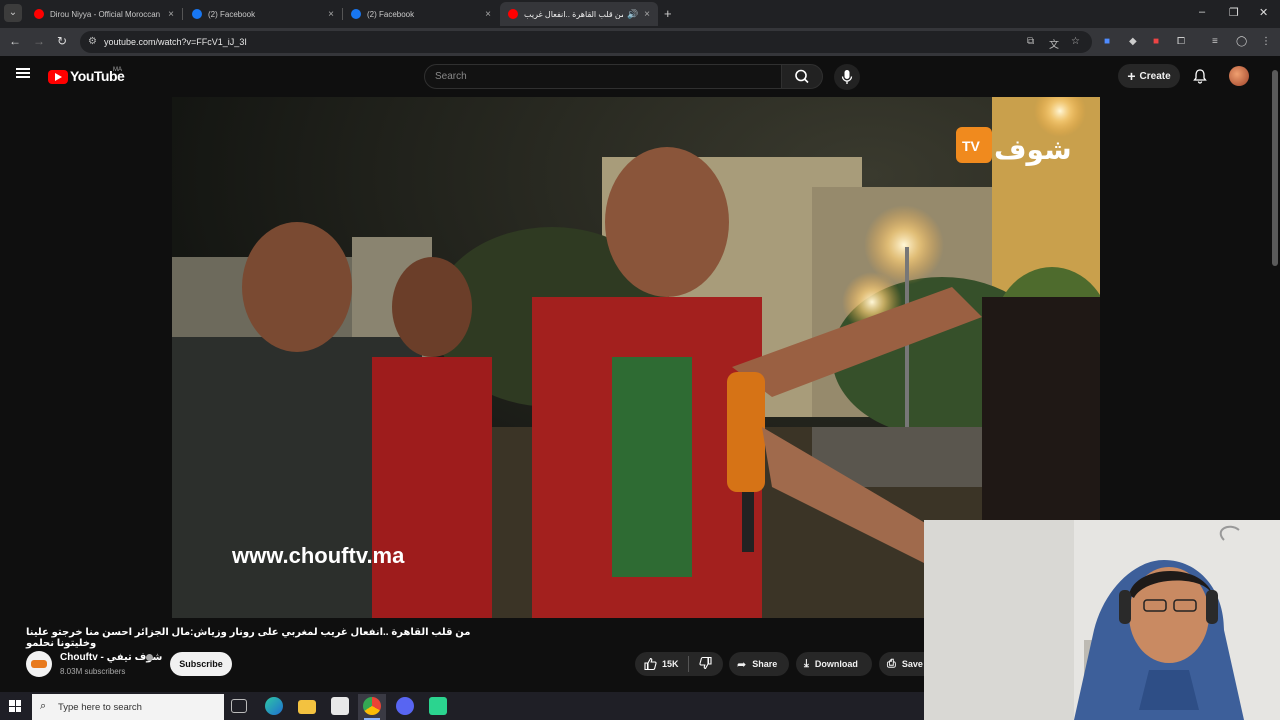 The height and width of the screenshot is (720, 1280). Describe the element at coordinates (1234, 12) in the screenshot. I see `restore-icon: ❐` at that location.